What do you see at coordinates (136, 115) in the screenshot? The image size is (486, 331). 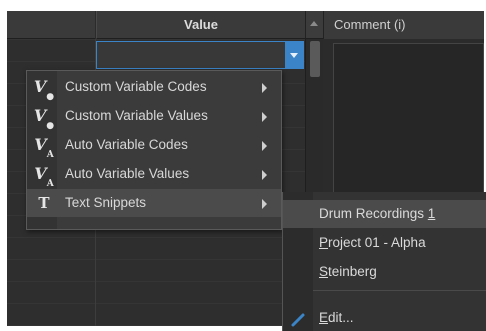 I see `menu-item-label: Custom Variable Values` at bounding box center [136, 115].